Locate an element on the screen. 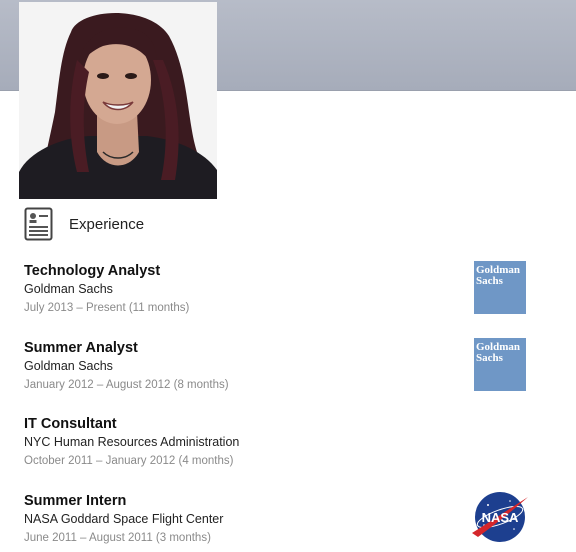 This screenshot has width=576, height=552. nasa-logo: NASA is located at coordinates (500, 517).